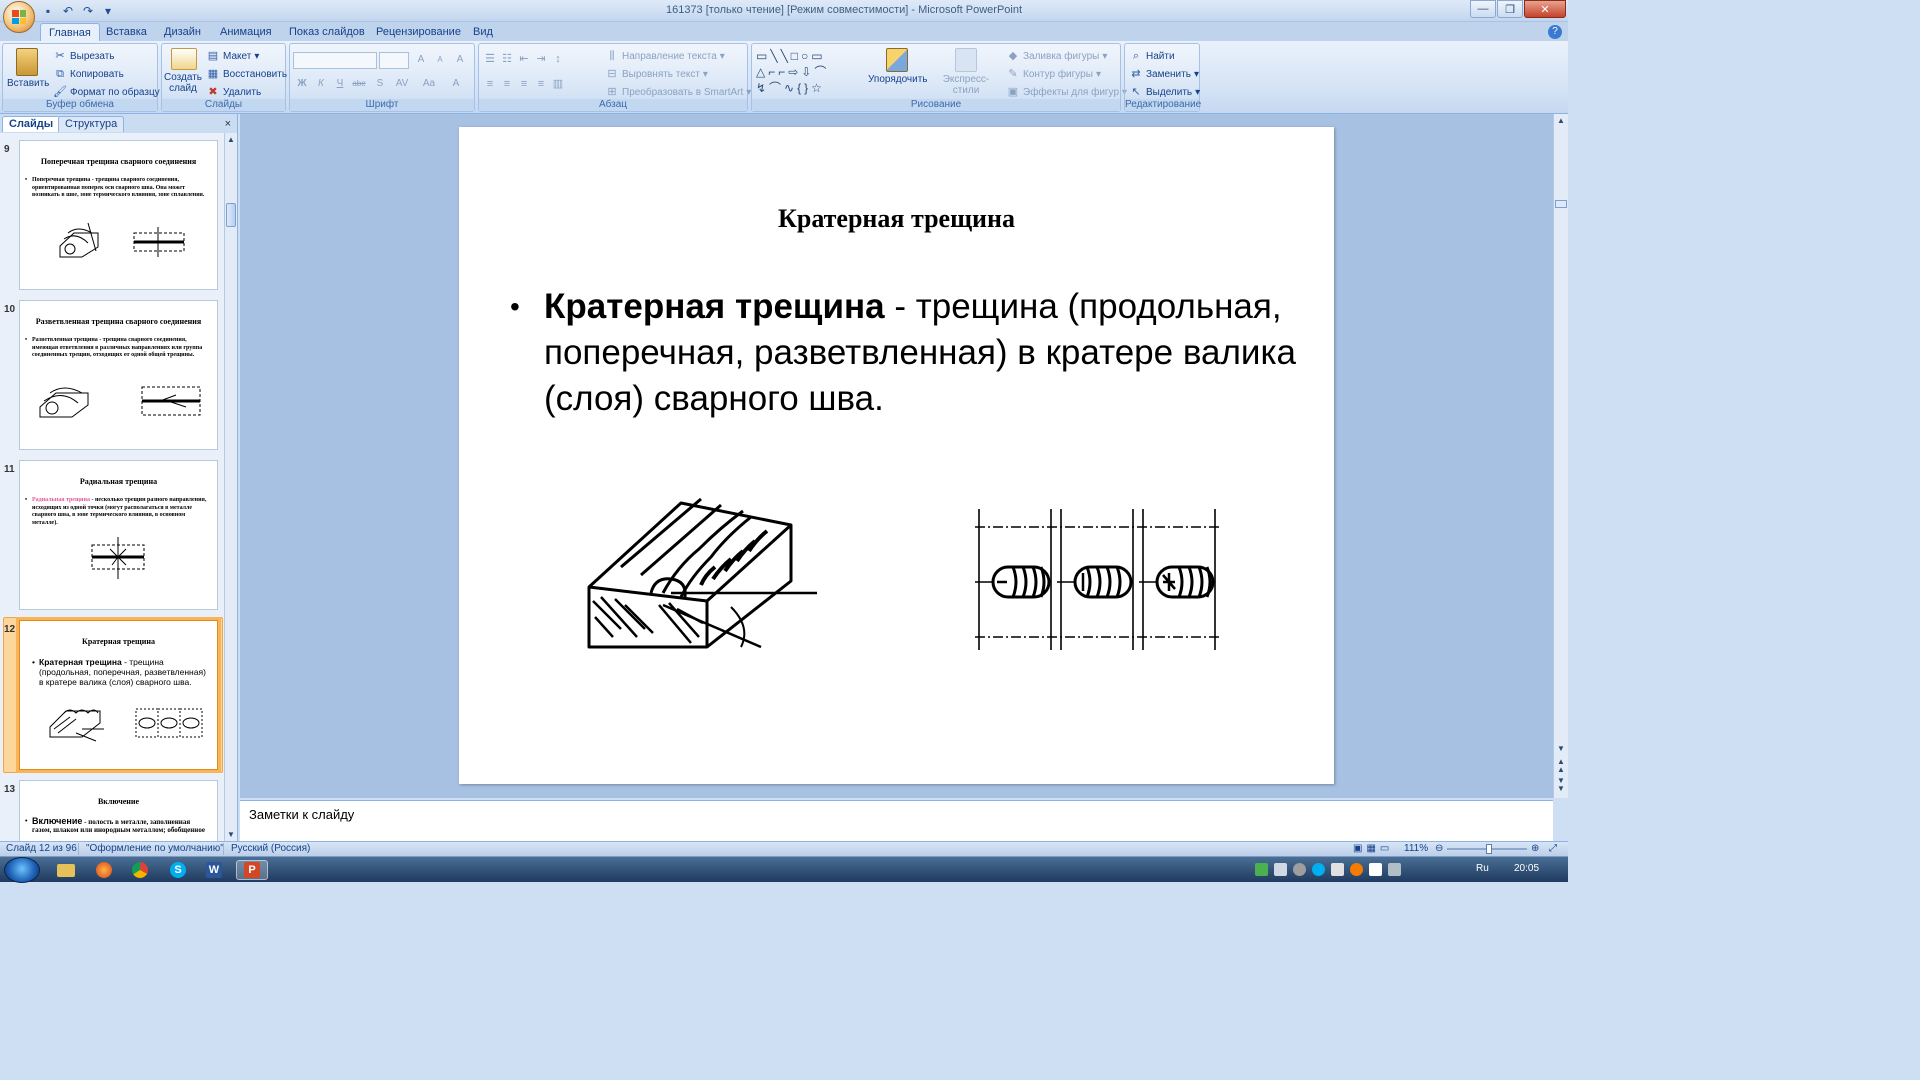 This screenshot has width=1920, height=1080. I want to click on minimize-button: —, so click(1483, 9).